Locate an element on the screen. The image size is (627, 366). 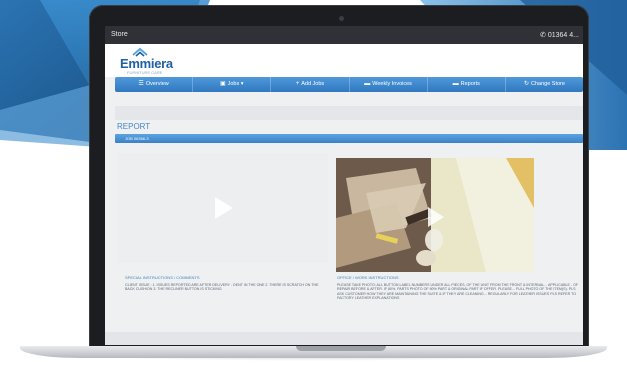
nav-reports: ▬ Reports is located at coordinates (467, 84).